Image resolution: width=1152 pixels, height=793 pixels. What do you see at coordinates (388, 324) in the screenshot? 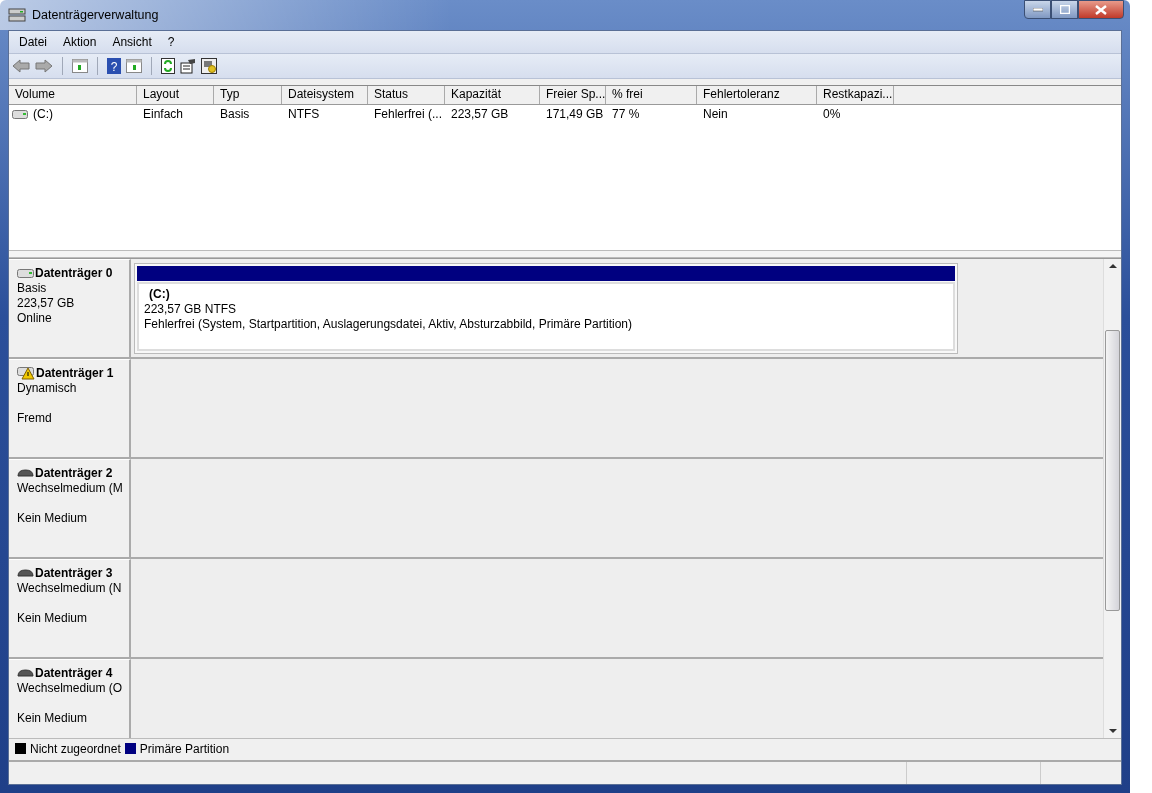
I see `partition-status: Fehlerfrei (System, Startpartition, Auslagerungsdatei, Aktiv, Absturzabbild, Primäre Partition)` at bounding box center [388, 324].